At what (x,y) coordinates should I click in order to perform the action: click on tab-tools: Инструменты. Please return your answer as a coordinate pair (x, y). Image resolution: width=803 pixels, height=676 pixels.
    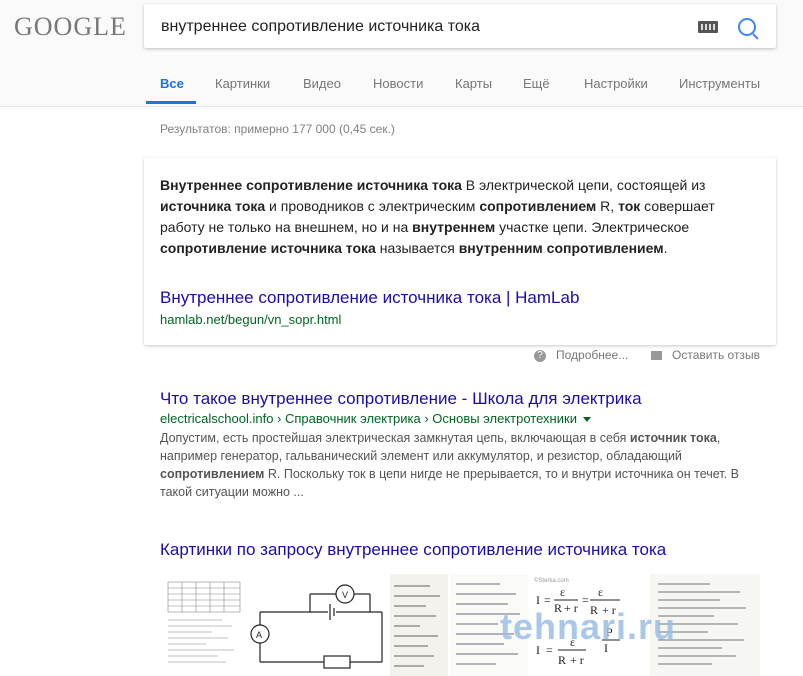
    Looking at the image, I should click on (719, 83).